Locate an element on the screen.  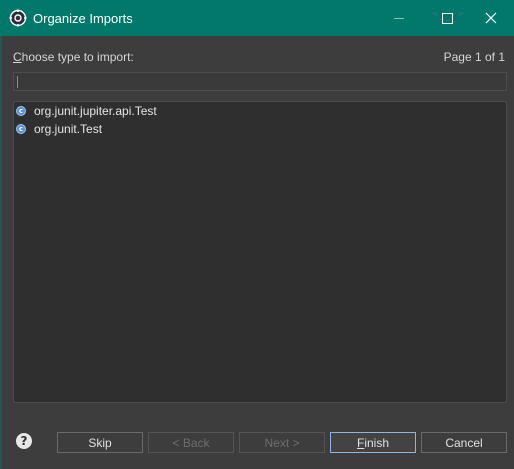
gear-app-icon is located at coordinates (18, 18).